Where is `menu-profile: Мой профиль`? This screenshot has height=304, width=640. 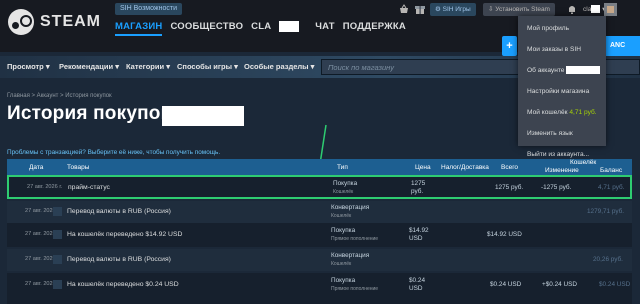 menu-profile: Мой профиль is located at coordinates (562, 28).